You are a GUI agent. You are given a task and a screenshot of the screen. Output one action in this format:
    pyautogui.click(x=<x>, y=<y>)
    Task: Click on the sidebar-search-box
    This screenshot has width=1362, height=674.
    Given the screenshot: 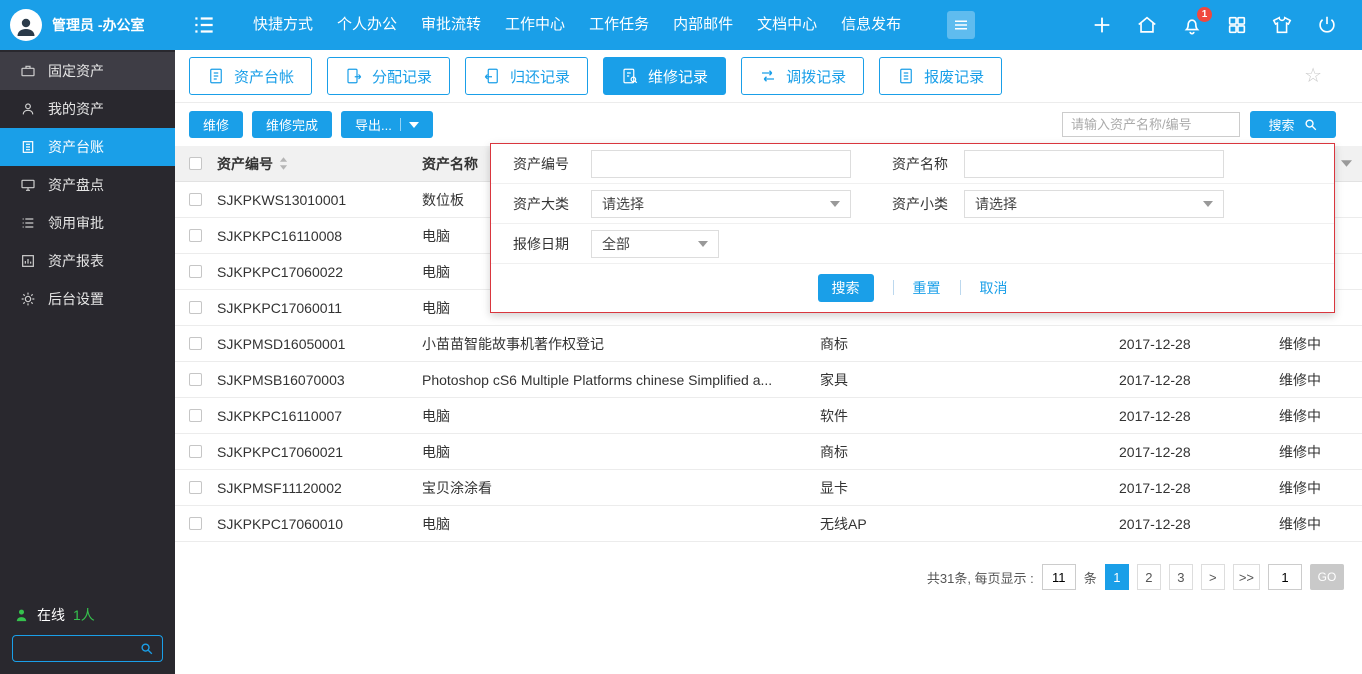 What is the action you would take?
    pyautogui.click(x=87, y=648)
    